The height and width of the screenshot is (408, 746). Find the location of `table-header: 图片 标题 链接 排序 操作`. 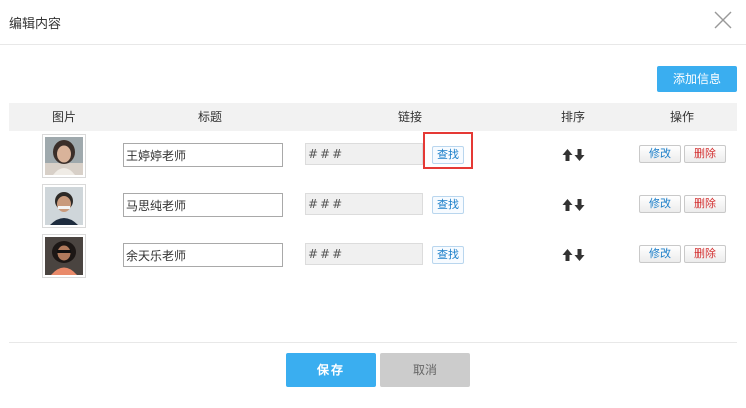

table-header: 图片 标题 链接 排序 操作 is located at coordinates (373, 117).